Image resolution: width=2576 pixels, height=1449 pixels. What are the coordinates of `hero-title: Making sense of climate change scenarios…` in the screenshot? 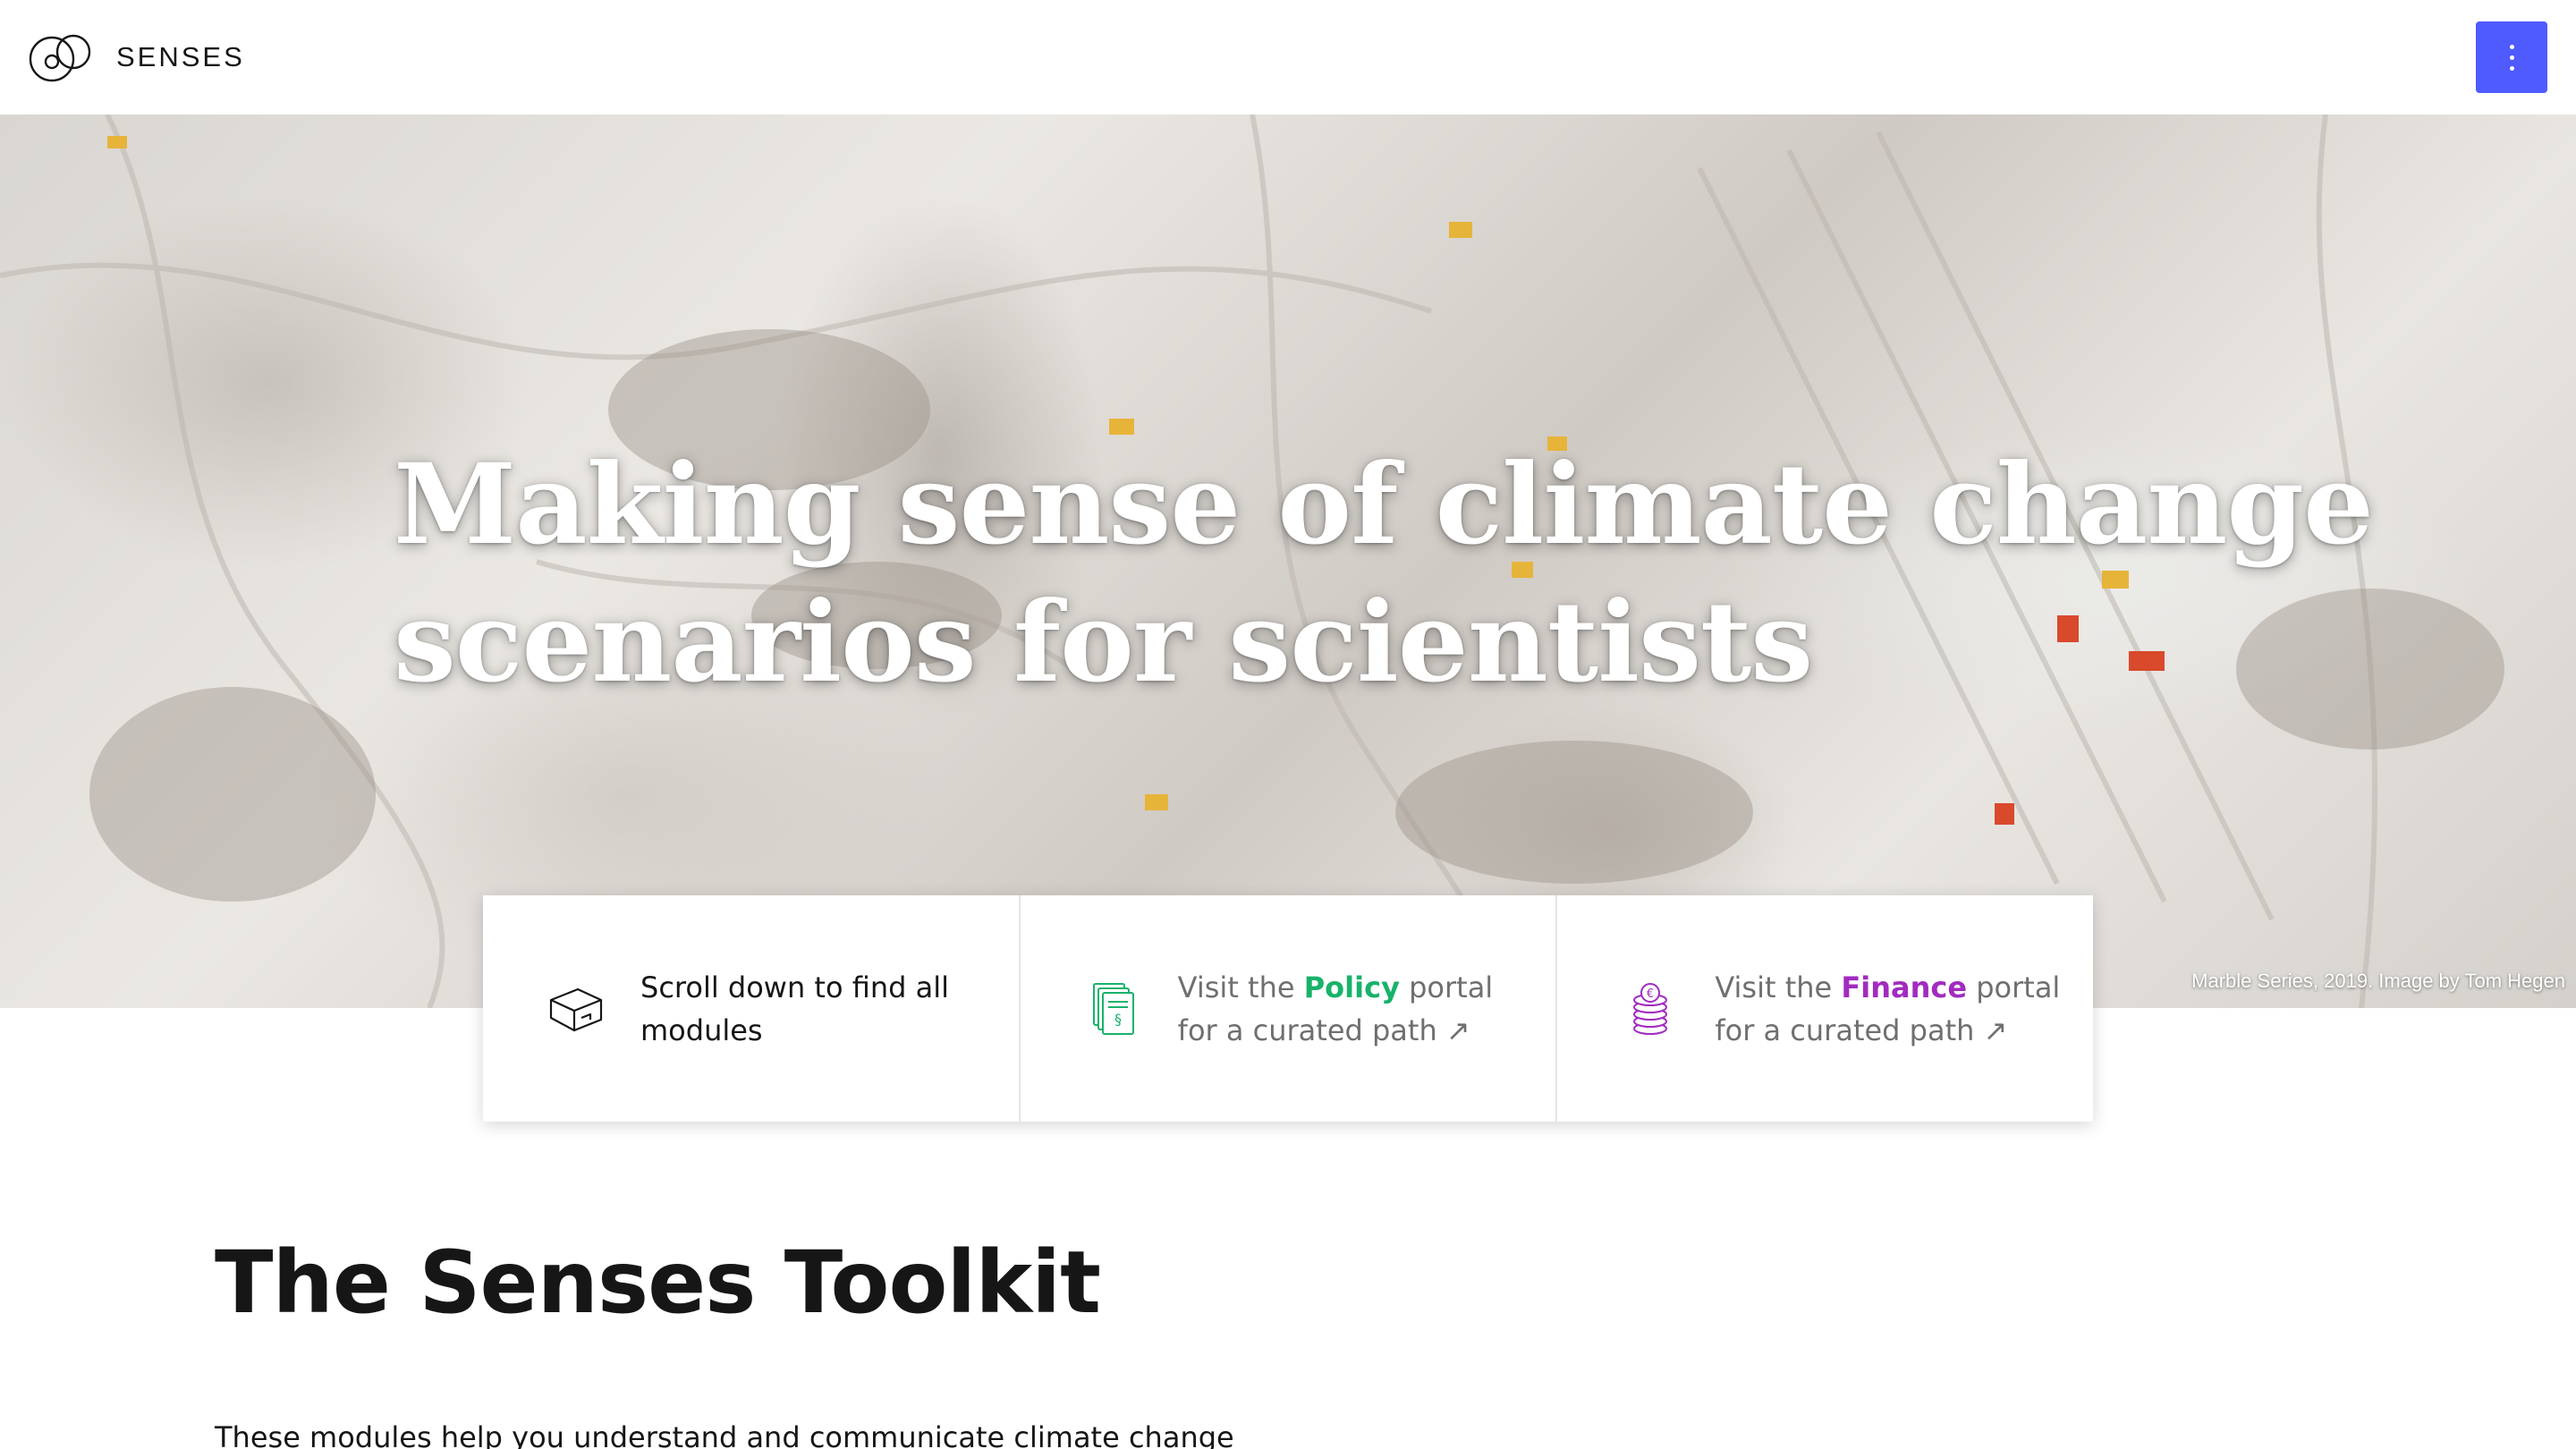 It's located at (1384, 574).